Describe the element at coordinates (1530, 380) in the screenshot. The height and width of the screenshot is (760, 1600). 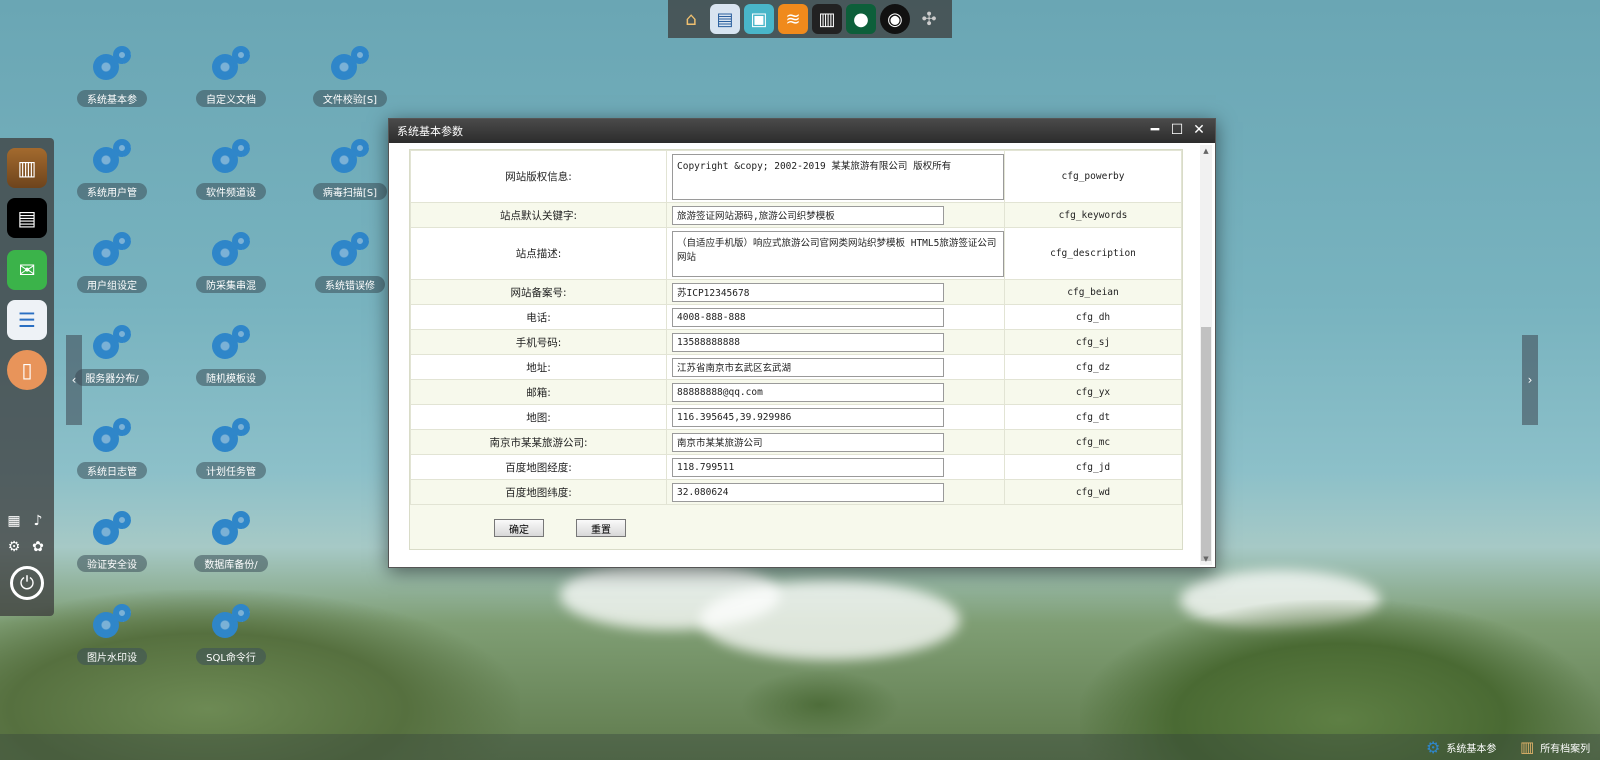
I see `next-page-arrow: ›` at that location.